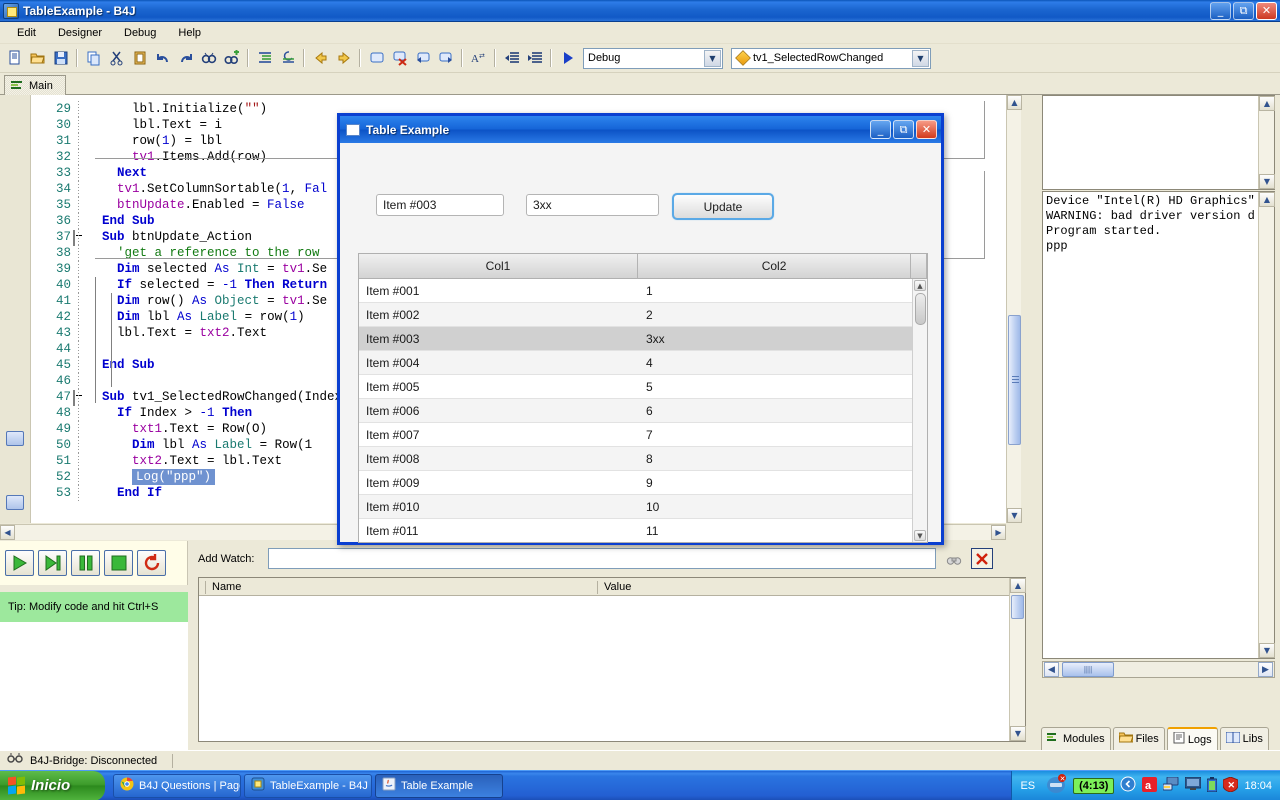 This screenshot has height=800, width=1280. What do you see at coordinates (1056, 785) in the screenshot?
I see `tray-eject-icon: ✕` at bounding box center [1056, 785].